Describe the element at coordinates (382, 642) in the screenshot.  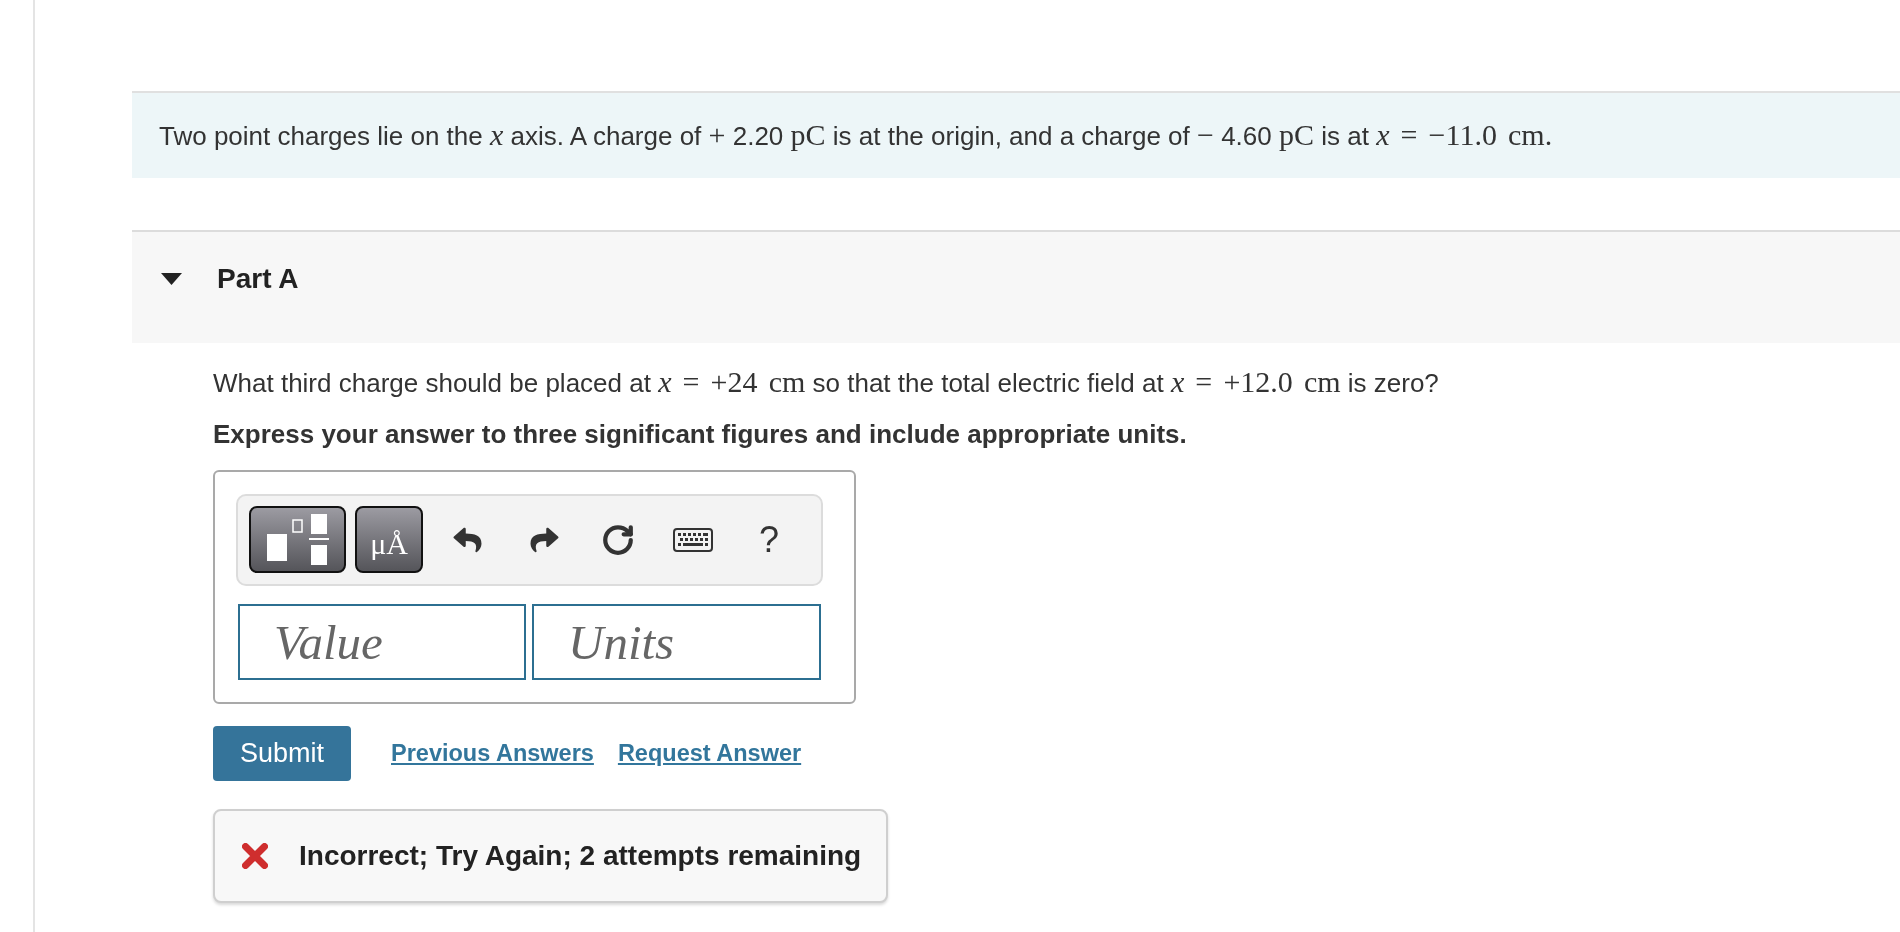
I see `value-field: Value` at that location.